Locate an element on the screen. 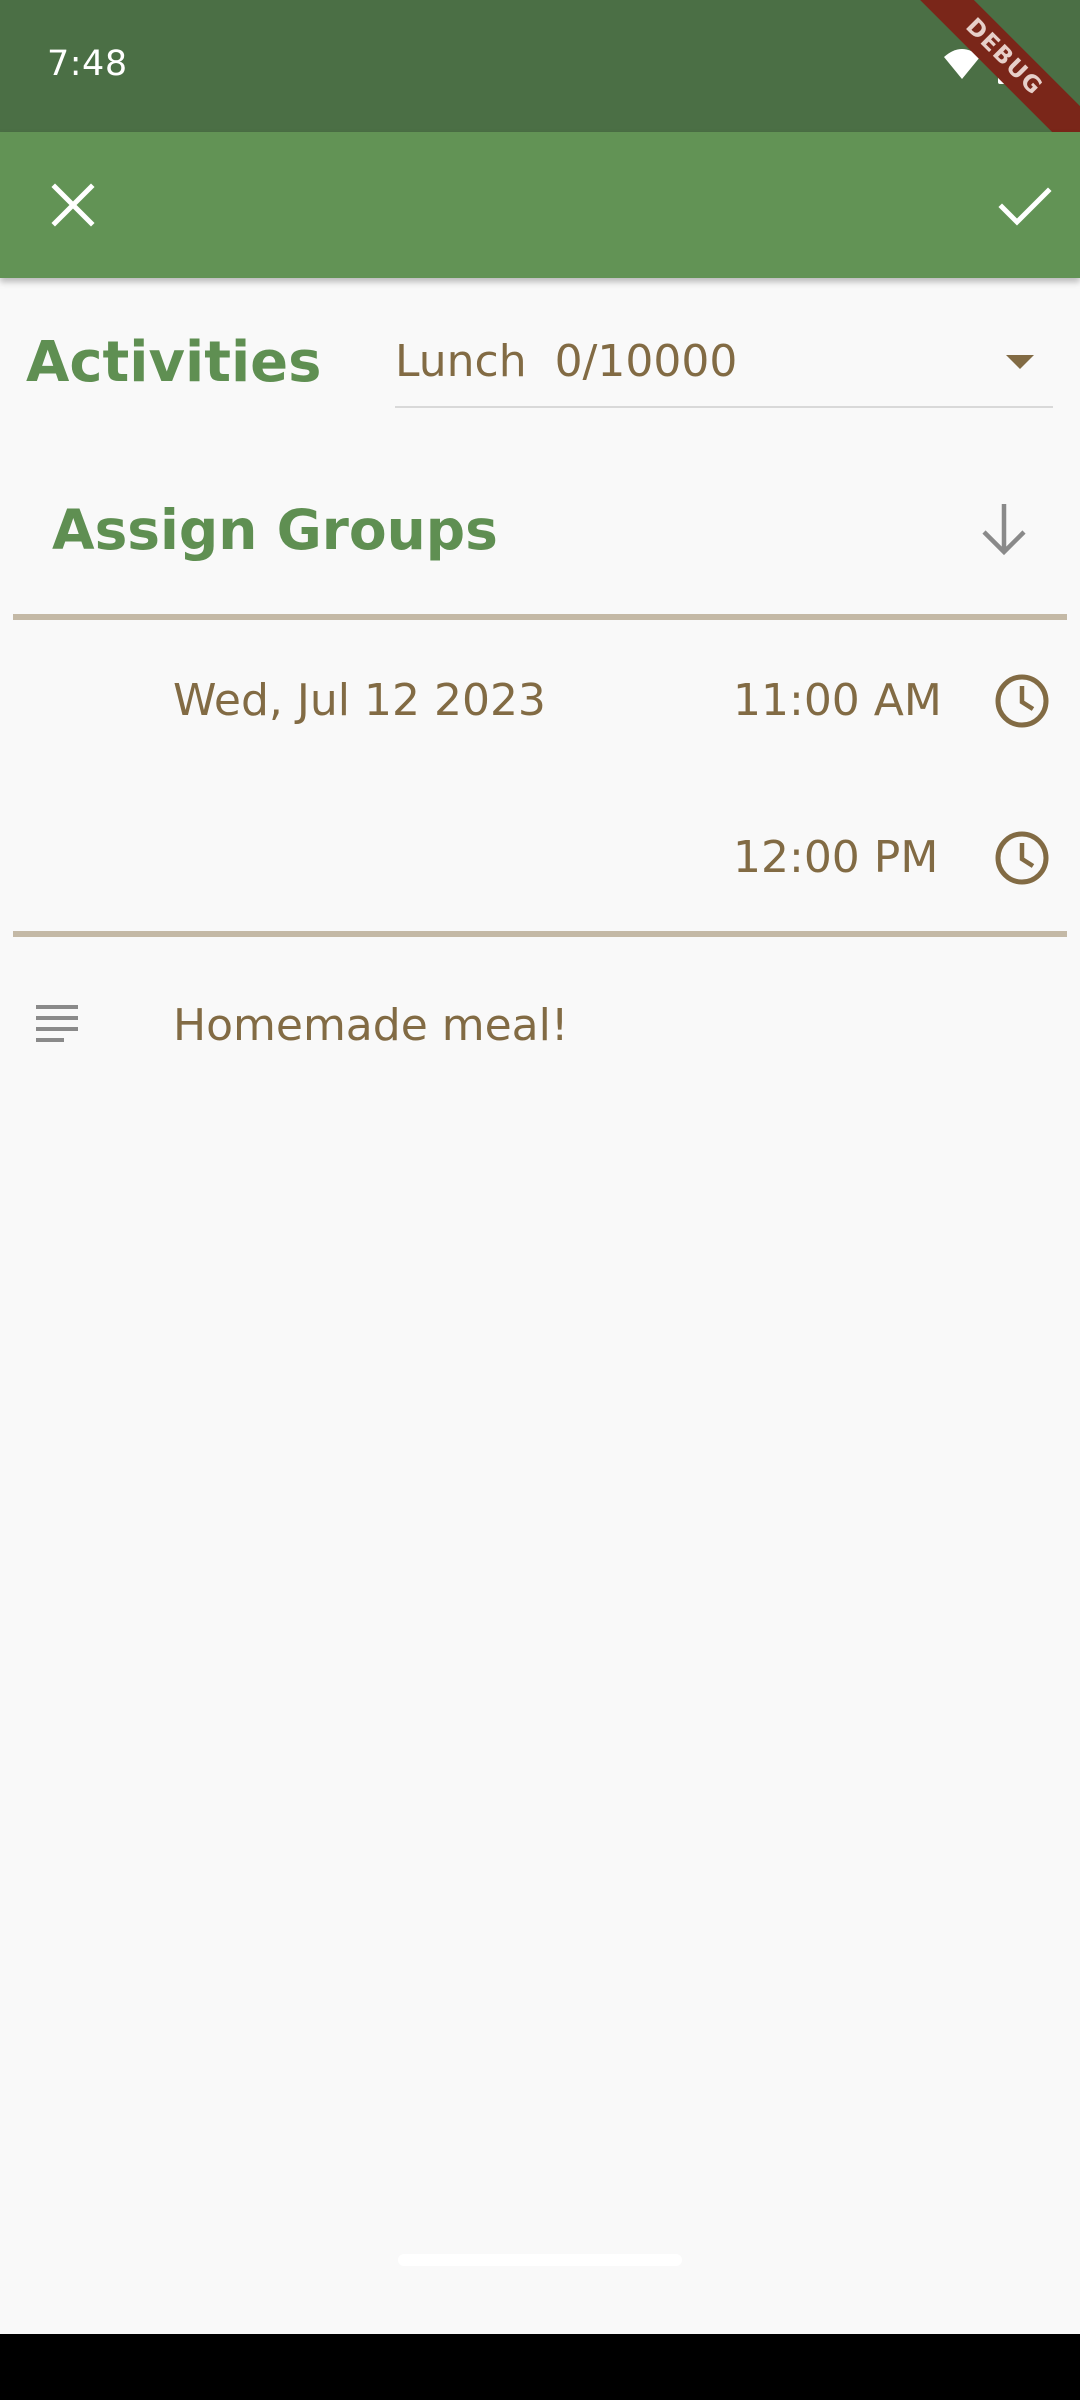 The width and height of the screenshot is (1080, 2400). arrow-down-icon is located at coordinates (1004, 530).